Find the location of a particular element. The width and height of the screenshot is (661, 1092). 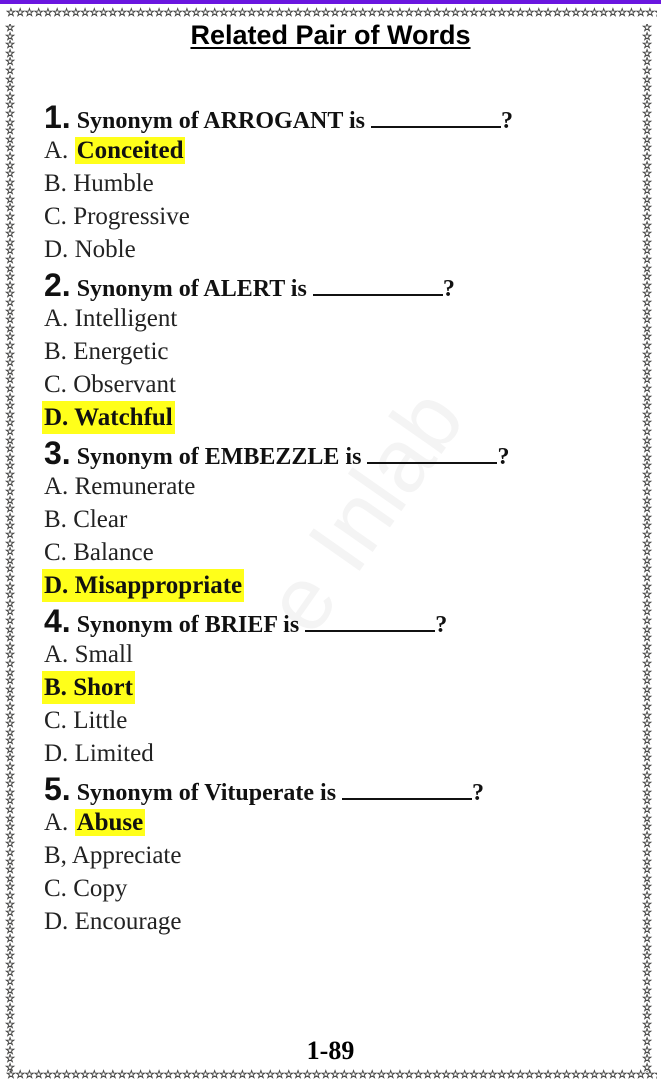

option-b: B. Energetic is located at coordinates (334, 351).